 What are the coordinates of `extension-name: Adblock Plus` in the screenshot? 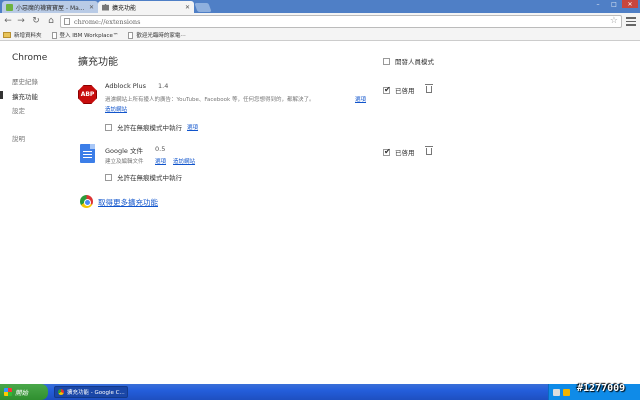 It's located at (126, 86).